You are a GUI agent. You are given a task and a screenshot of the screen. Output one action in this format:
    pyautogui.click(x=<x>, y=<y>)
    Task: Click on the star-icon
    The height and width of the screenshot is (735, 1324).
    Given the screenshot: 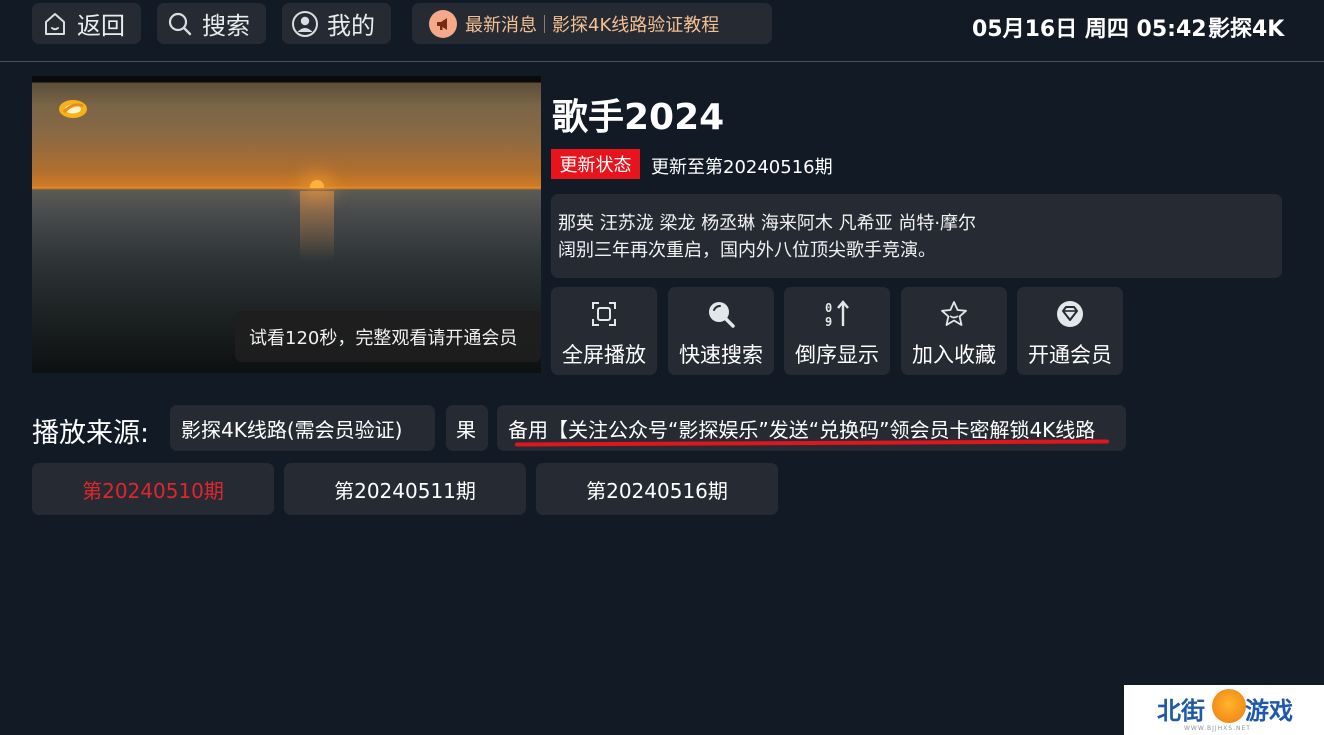 What is the action you would take?
    pyautogui.click(x=954, y=314)
    